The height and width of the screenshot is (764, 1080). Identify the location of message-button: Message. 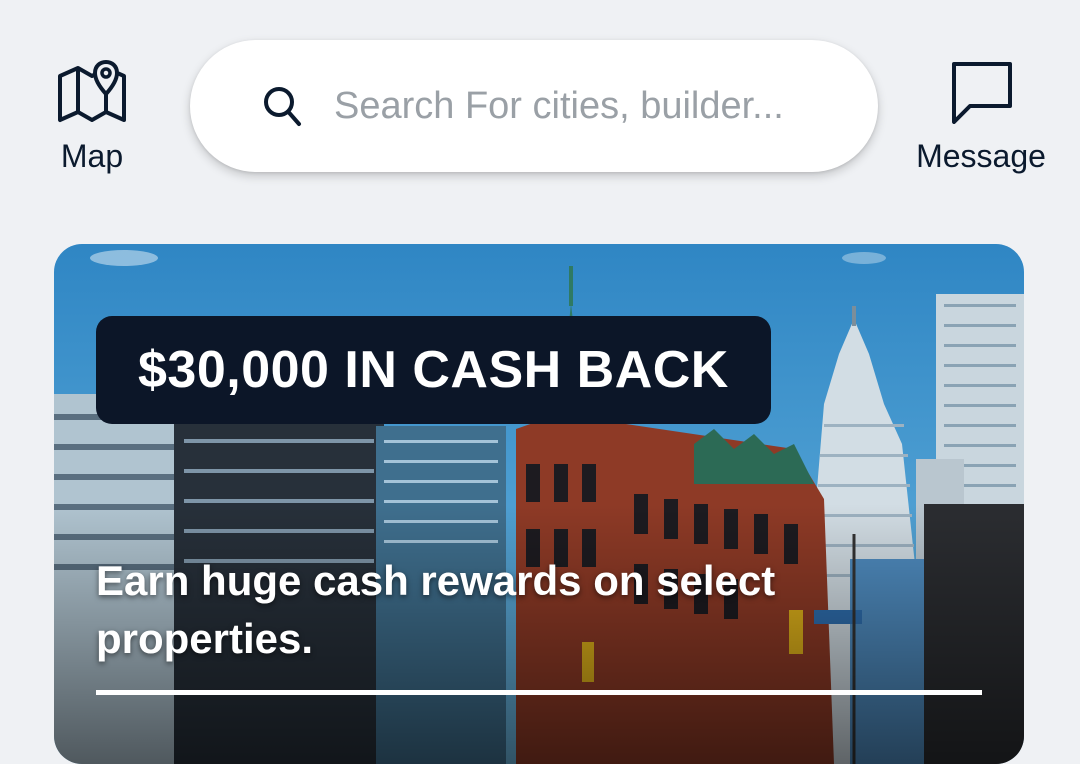
(981, 120).